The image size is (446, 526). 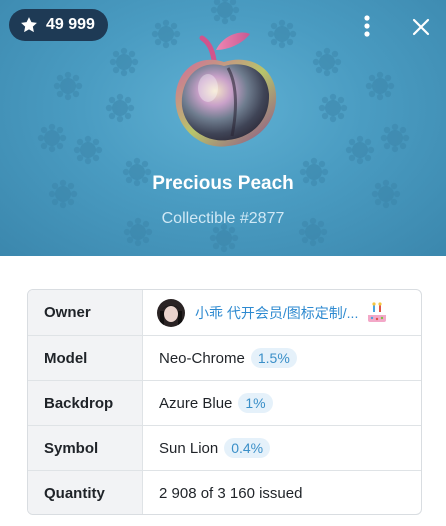 What do you see at coordinates (85, 403) in the screenshot?
I see `backdrop-label: Backdrop` at bounding box center [85, 403].